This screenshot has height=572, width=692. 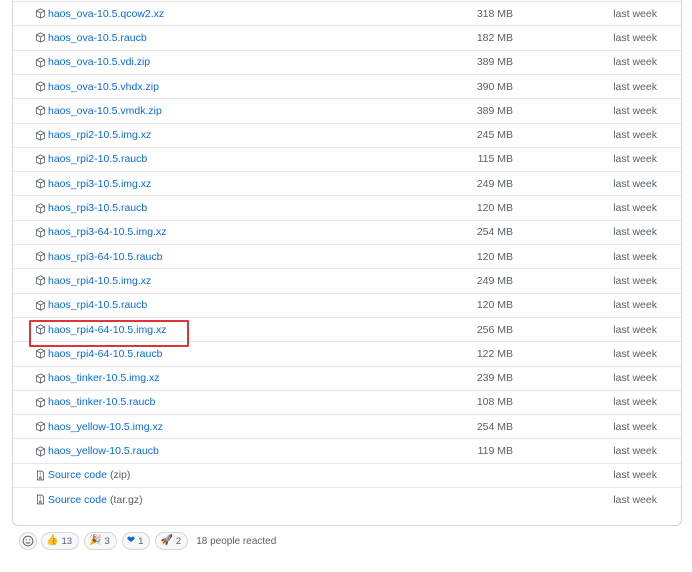 What do you see at coordinates (105, 256) in the screenshot?
I see `asset-name: haos_rpi3-64-10.5.raucb` at bounding box center [105, 256].